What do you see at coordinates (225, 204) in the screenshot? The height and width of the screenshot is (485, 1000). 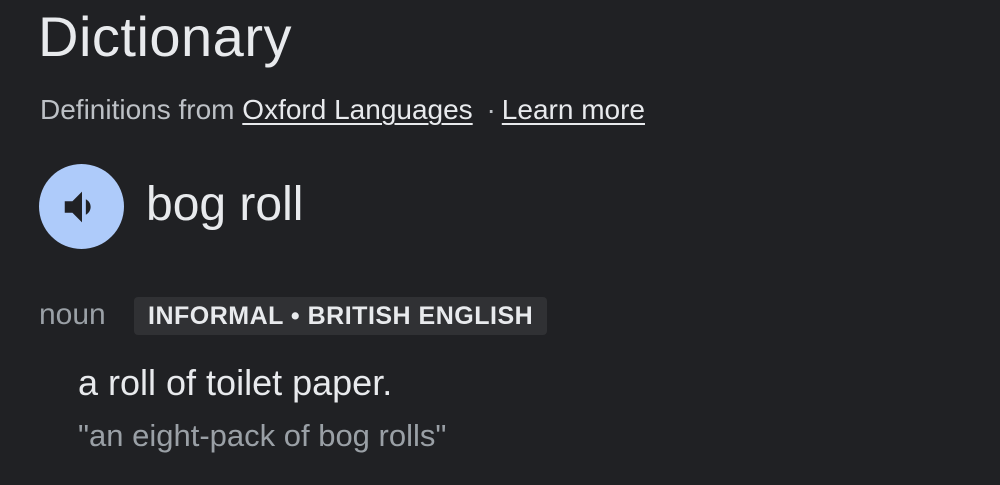 I see `headword: bog roll` at bounding box center [225, 204].